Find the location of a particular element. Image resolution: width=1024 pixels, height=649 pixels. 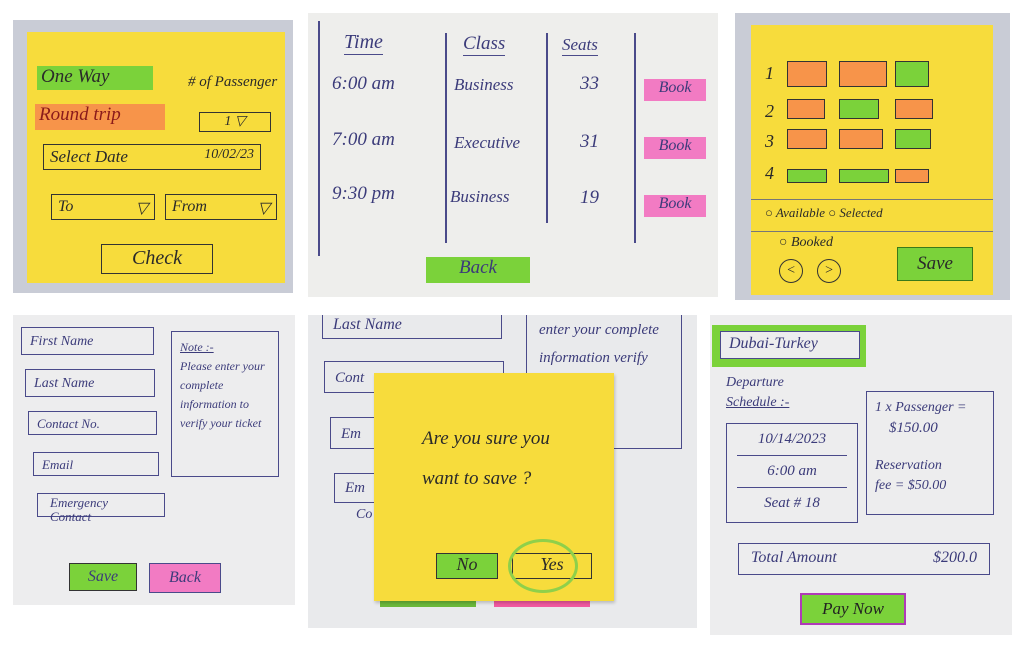

passengers-label: # of Passenger is located at coordinates (233, 82).